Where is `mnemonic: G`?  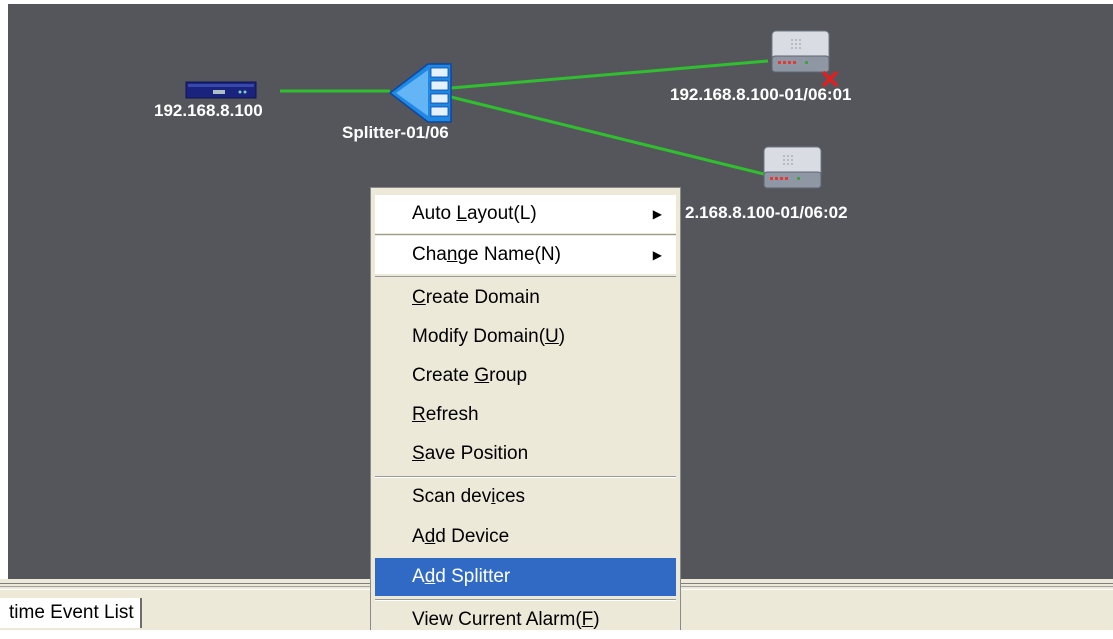 mnemonic: G is located at coordinates (482, 375).